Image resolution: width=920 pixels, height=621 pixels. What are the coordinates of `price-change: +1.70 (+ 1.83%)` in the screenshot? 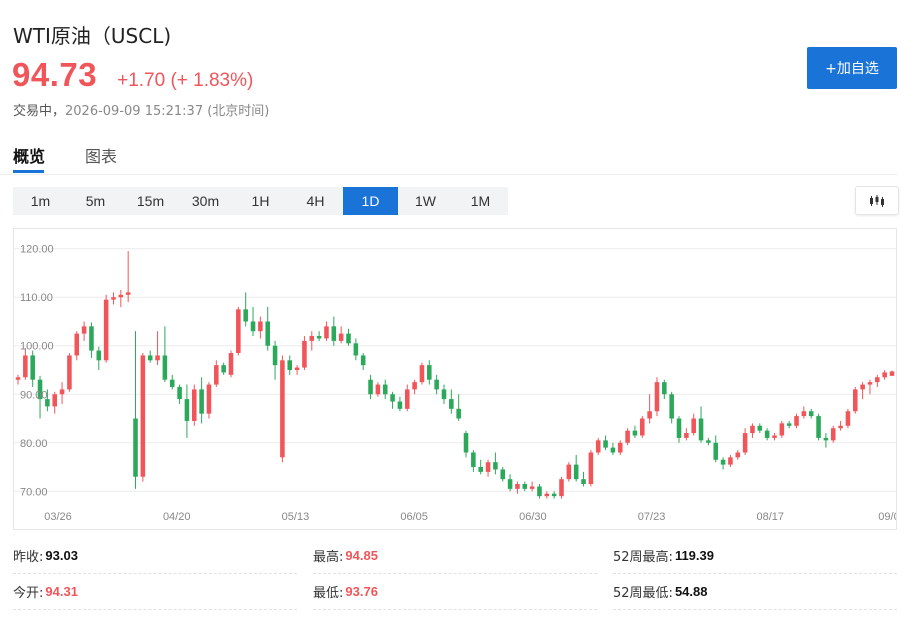 It's located at (185, 80).